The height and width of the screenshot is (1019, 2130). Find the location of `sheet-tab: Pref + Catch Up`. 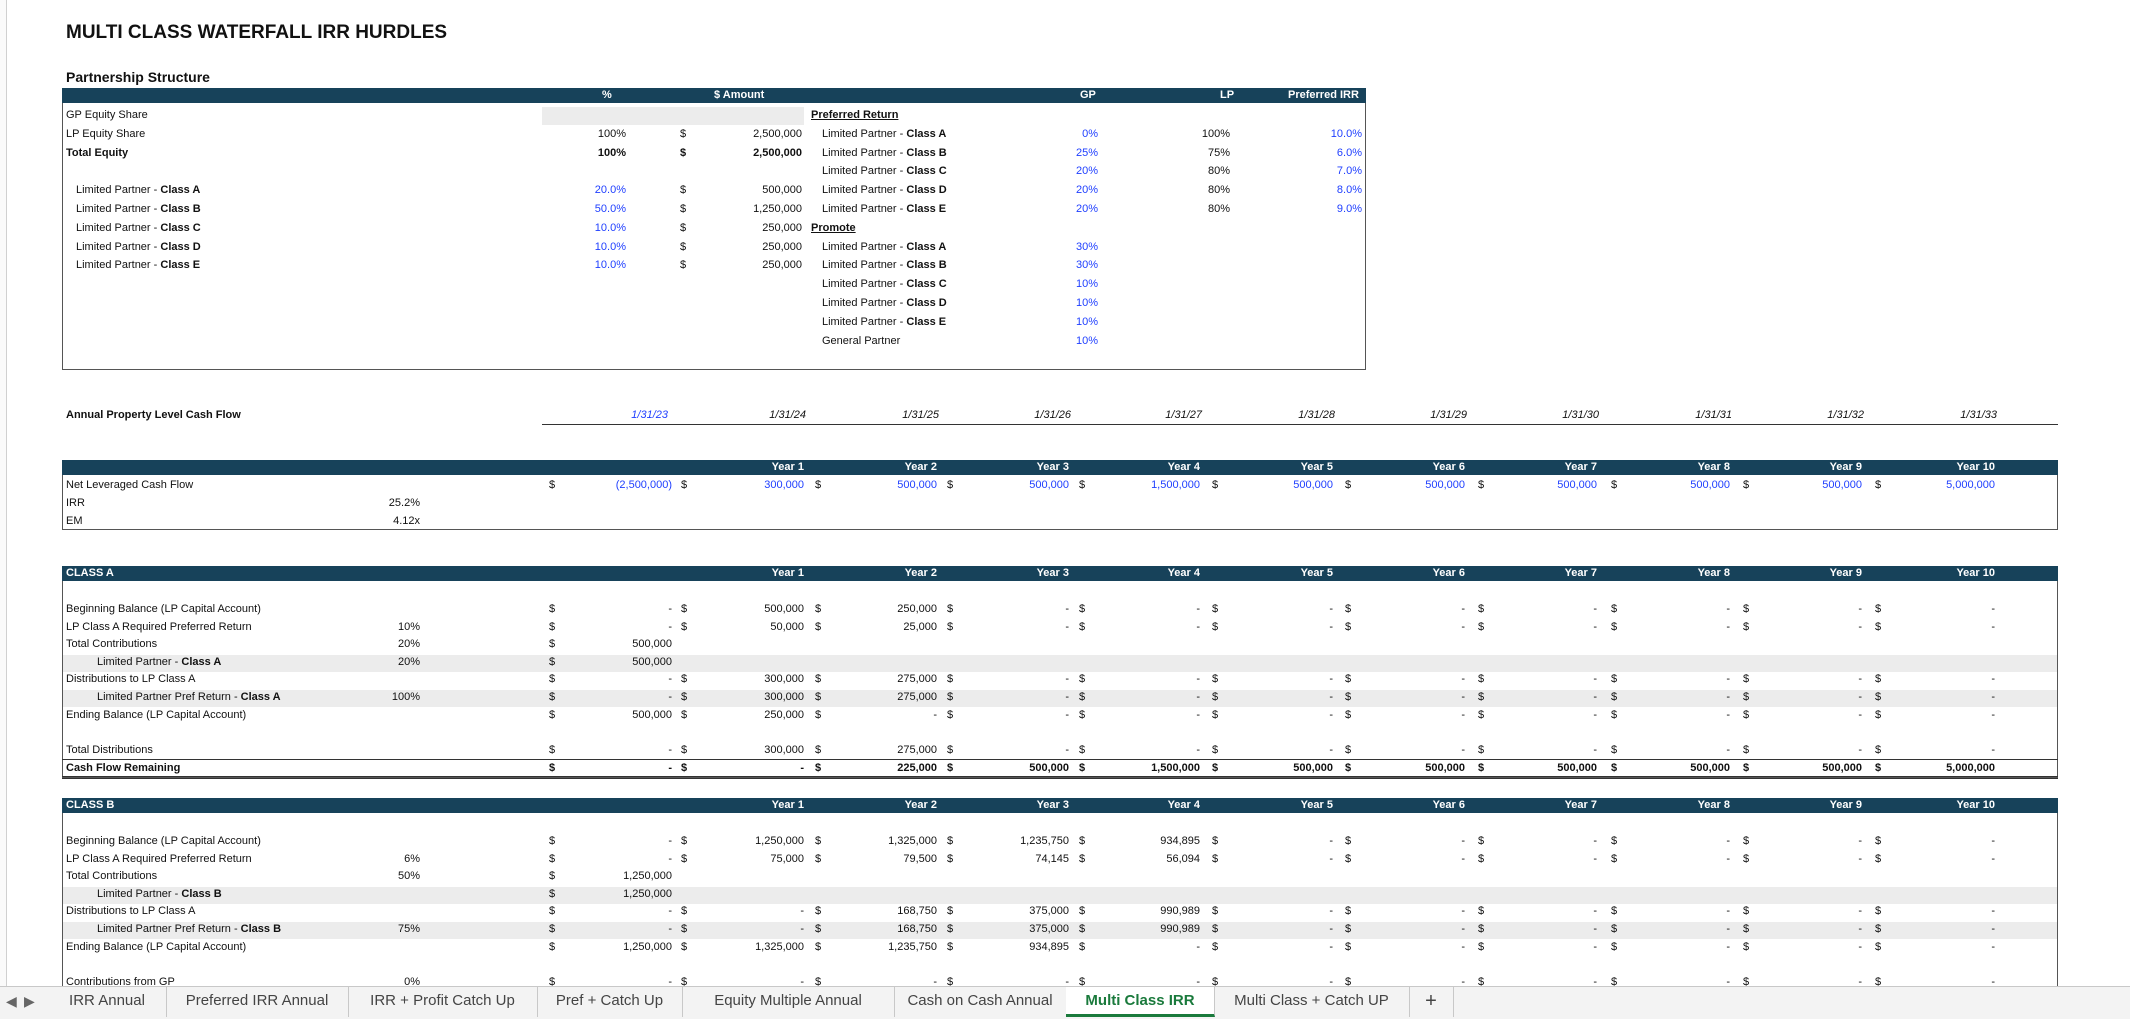

sheet-tab: Pref + Catch Up is located at coordinates (610, 1002).